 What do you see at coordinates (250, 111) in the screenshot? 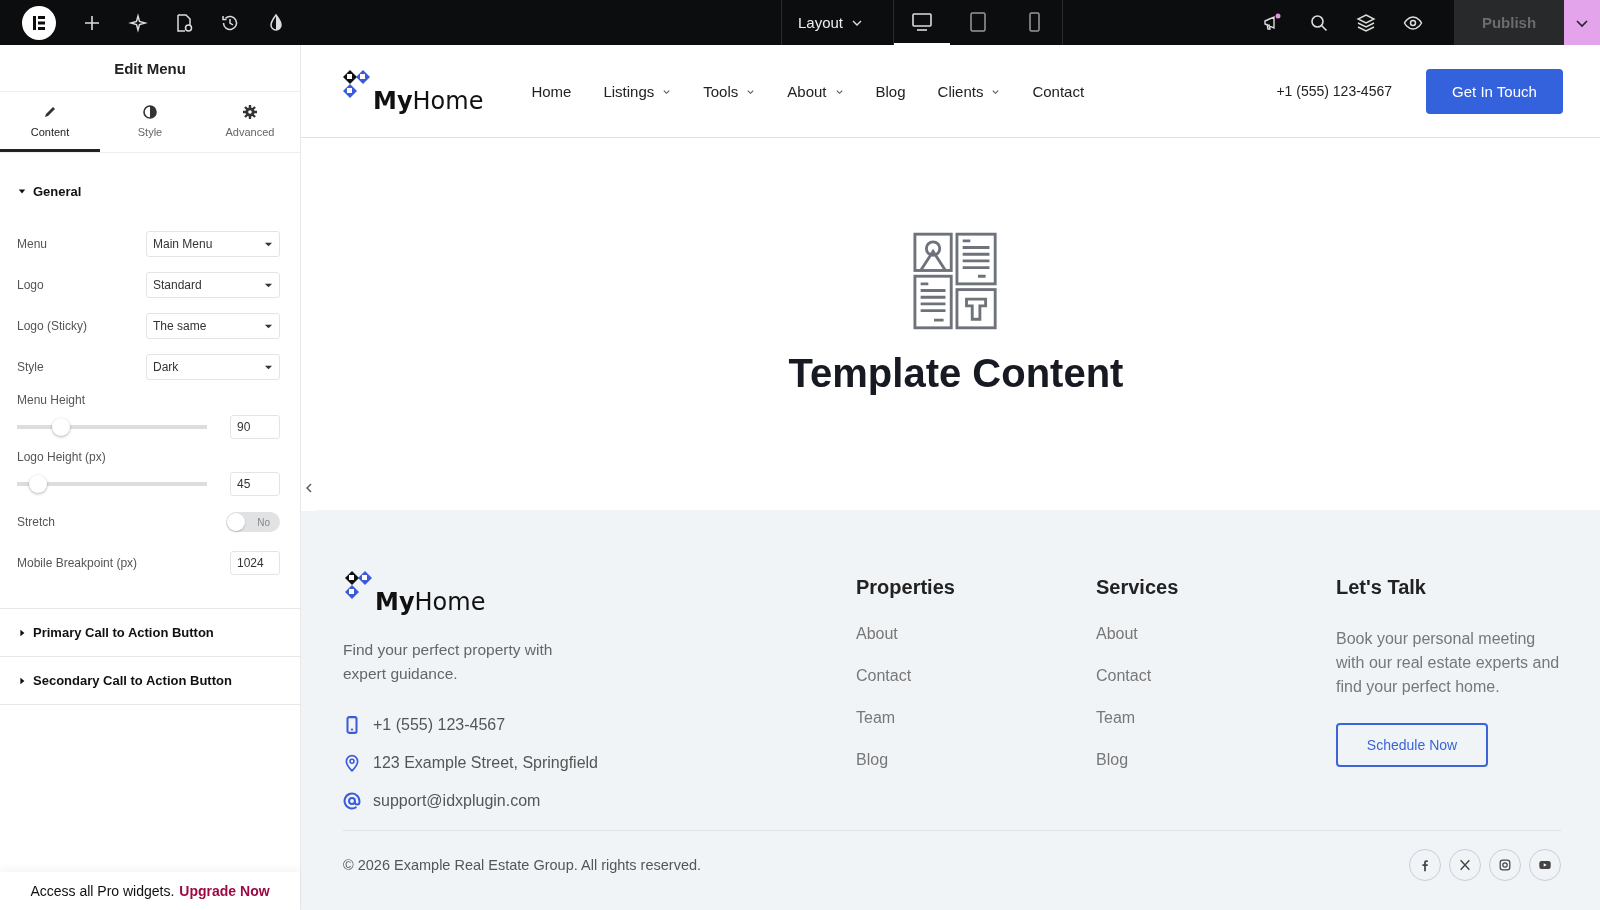
I see `gear-icon` at bounding box center [250, 111].